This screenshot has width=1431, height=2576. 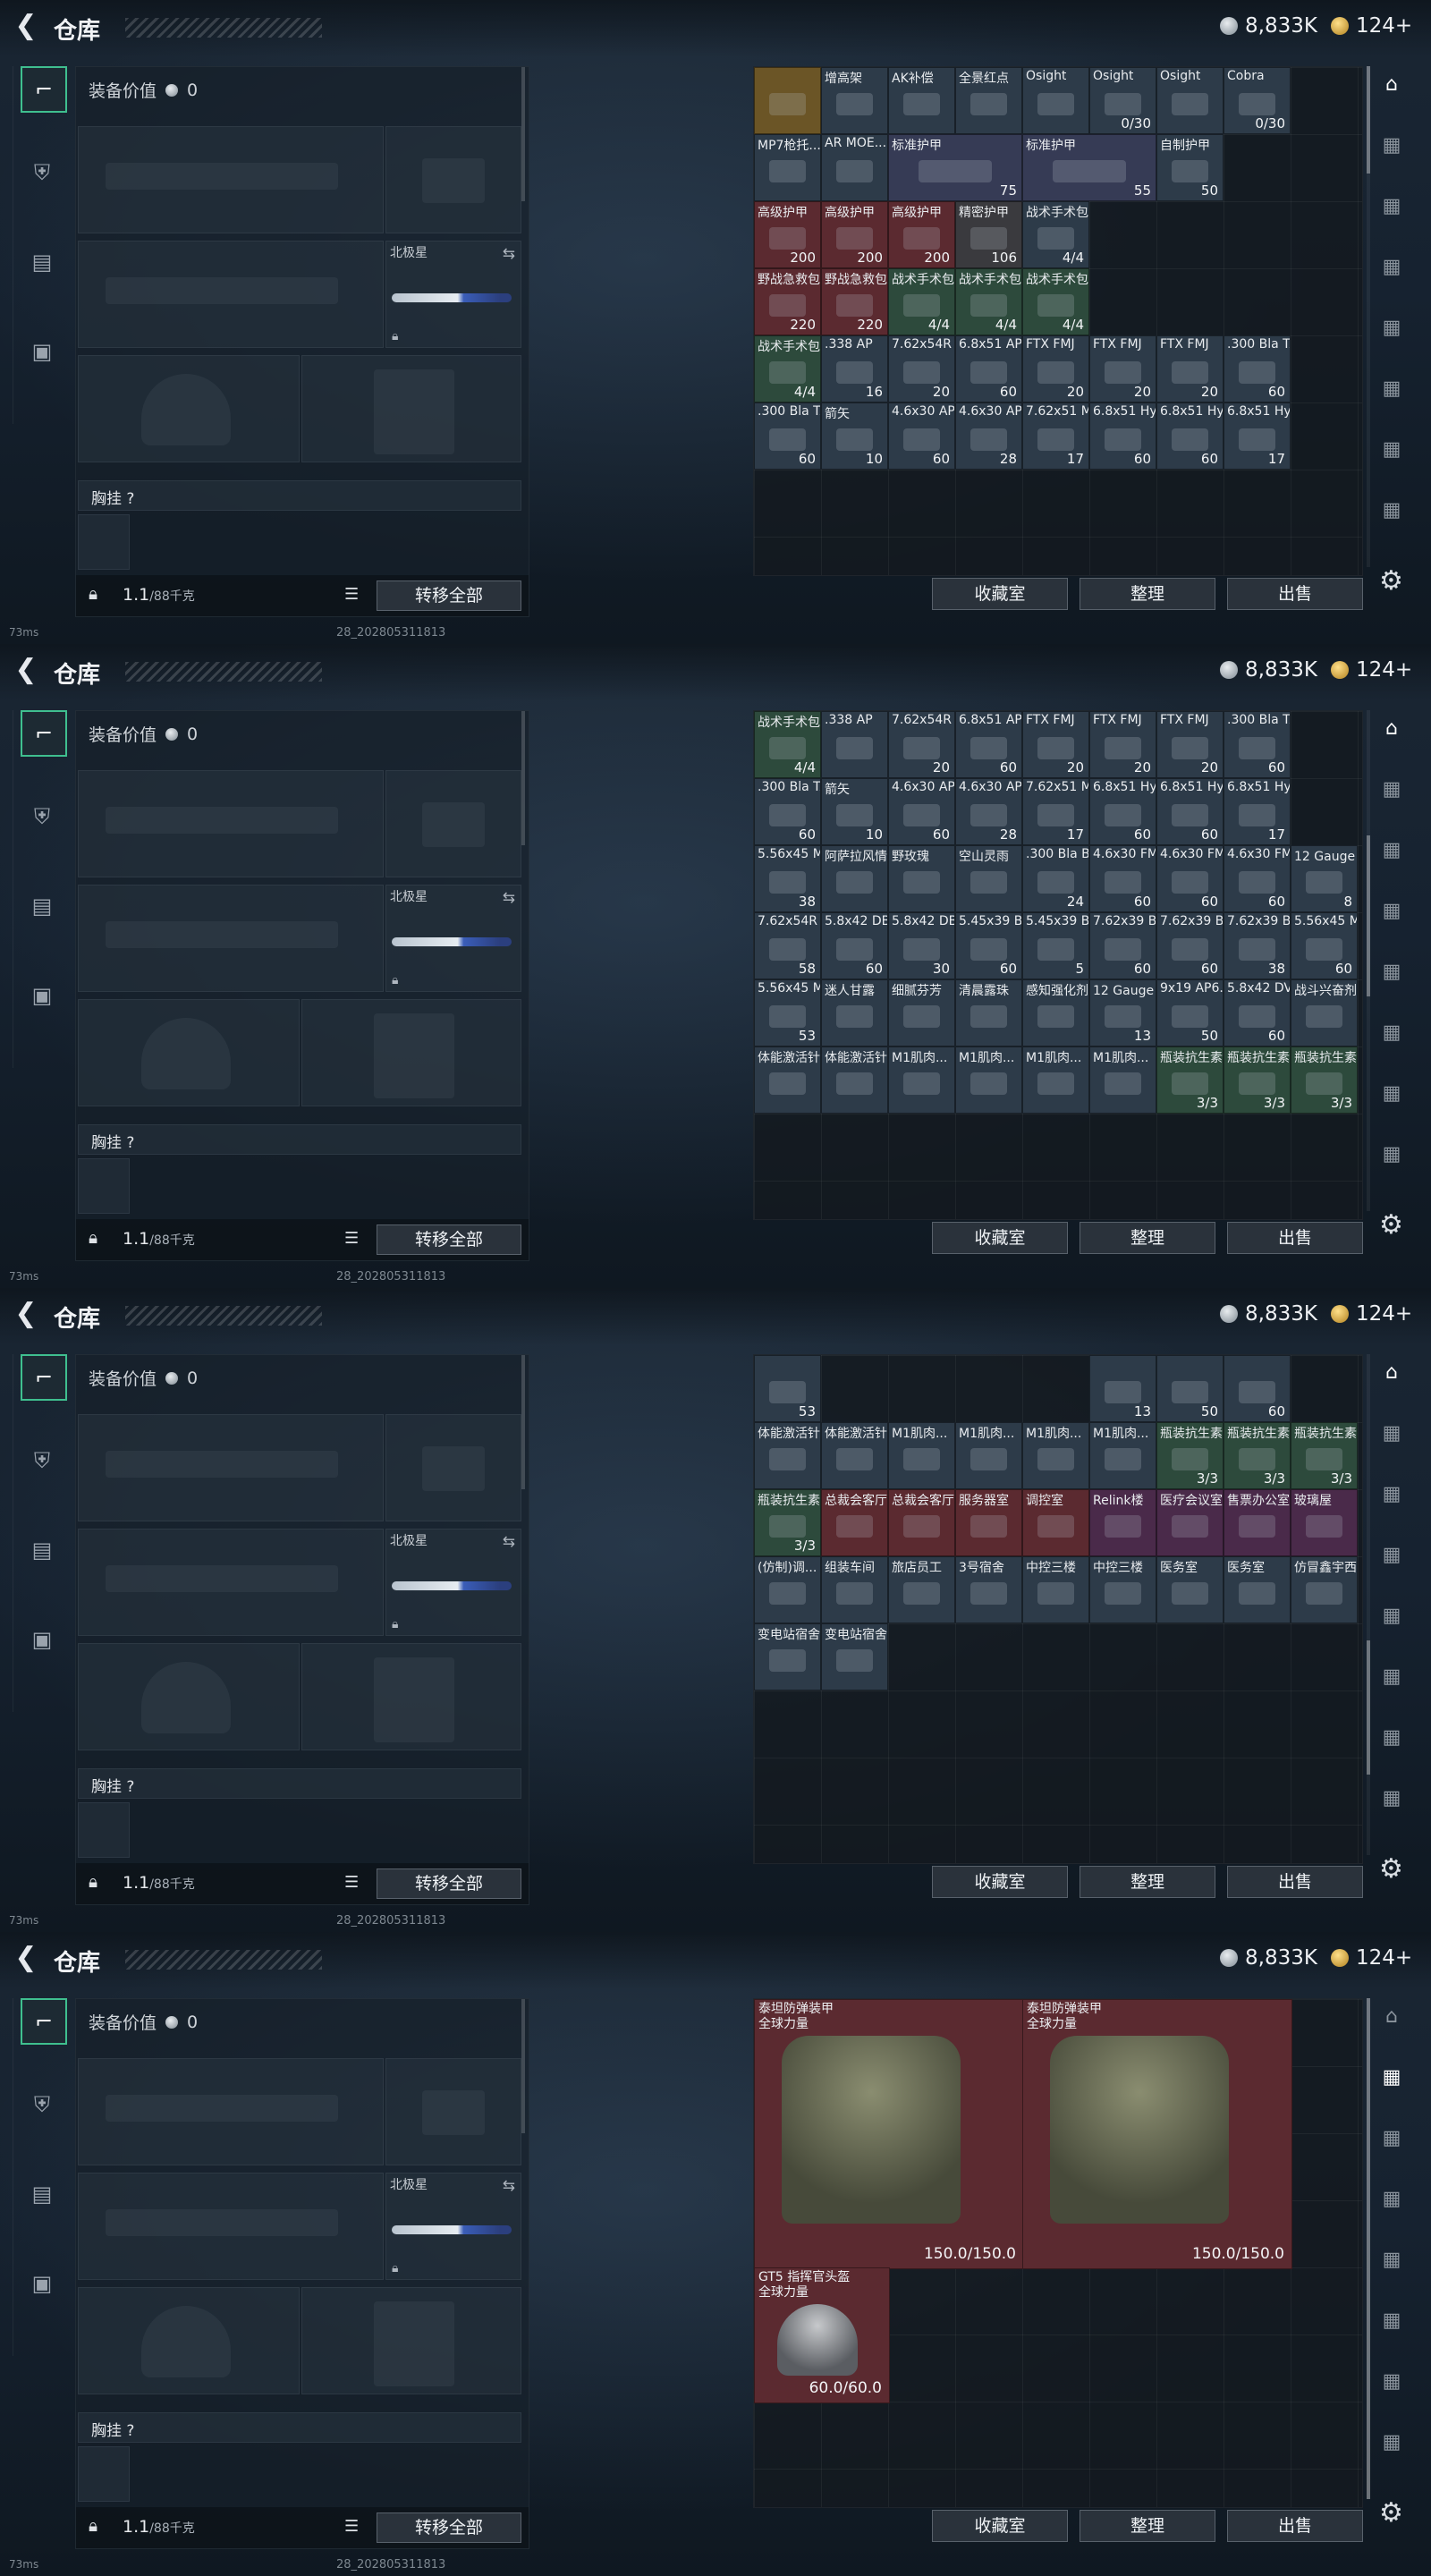 I want to click on stash-item: 6.8x51 AP 60, so click(x=989, y=744).